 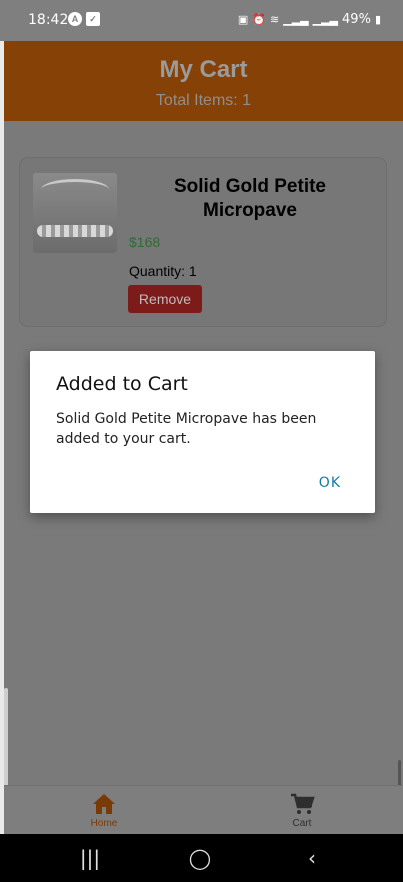 I want to click on dialog-title: Added to Cart, so click(x=122, y=384).